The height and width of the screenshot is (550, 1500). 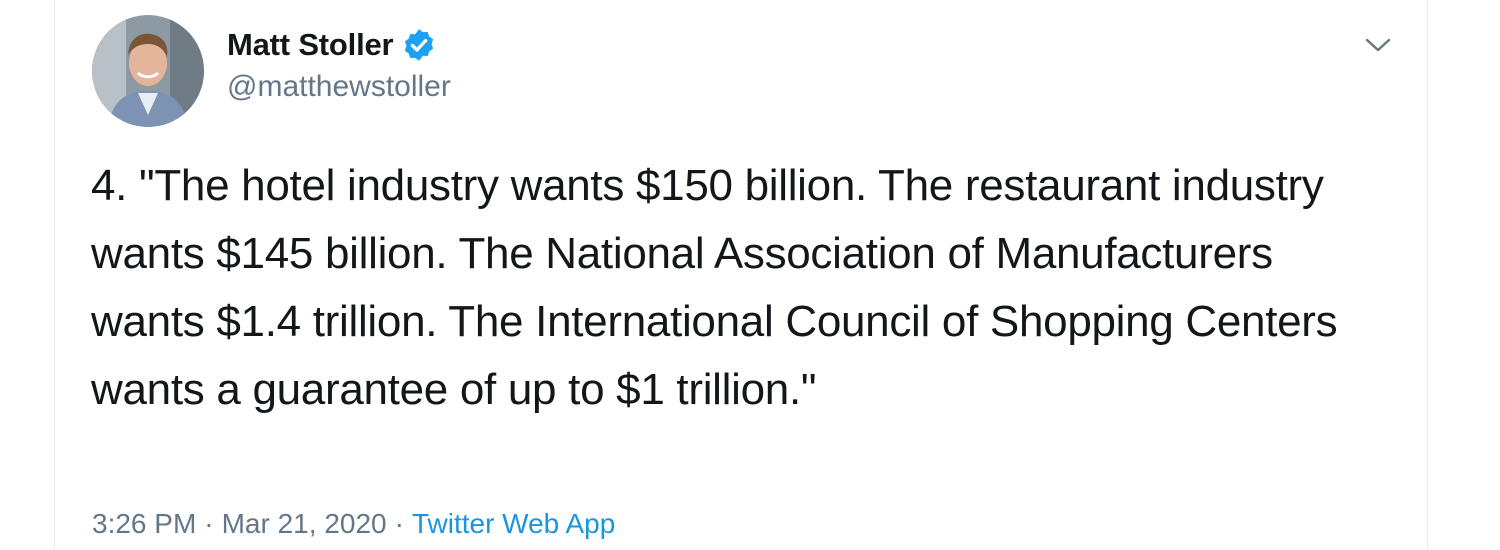 I want to click on author-handle: @matthewstoller, so click(x=339, y=87).